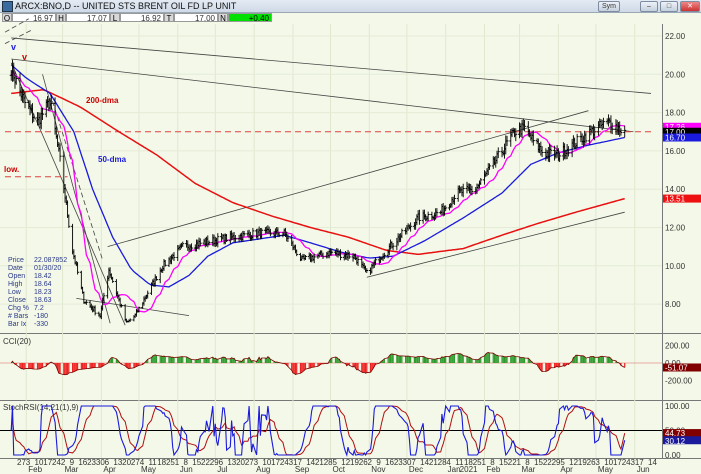 Image resolution: width=701 pixels, height=474 pixels. What do you see at coordinates (91, 462) in the screenshot?
I see `date-tick-label: 23` at bounding box center [91, 462].